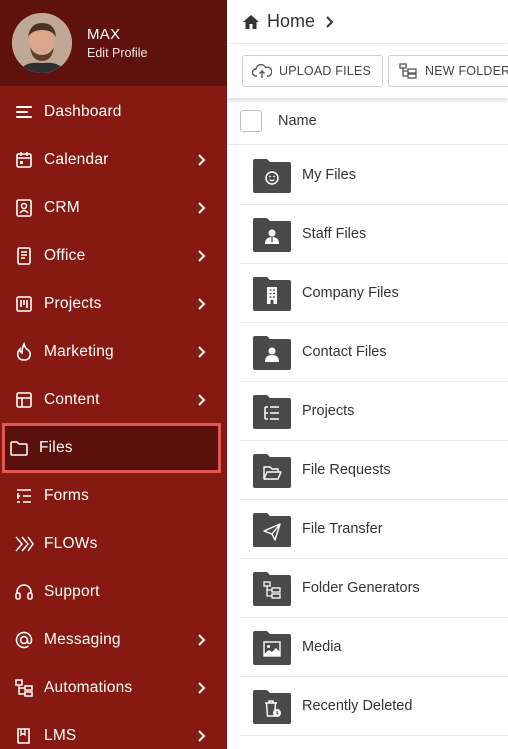 This screenshot has width=508, height=749. I want to click on contact-card-icon, so click(24, 208).